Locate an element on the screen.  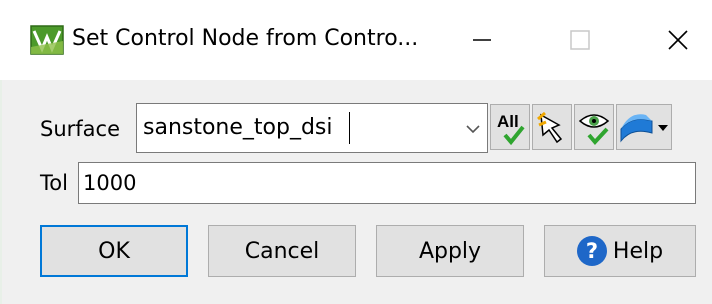
visible-button is located at coordinates (594, 127).